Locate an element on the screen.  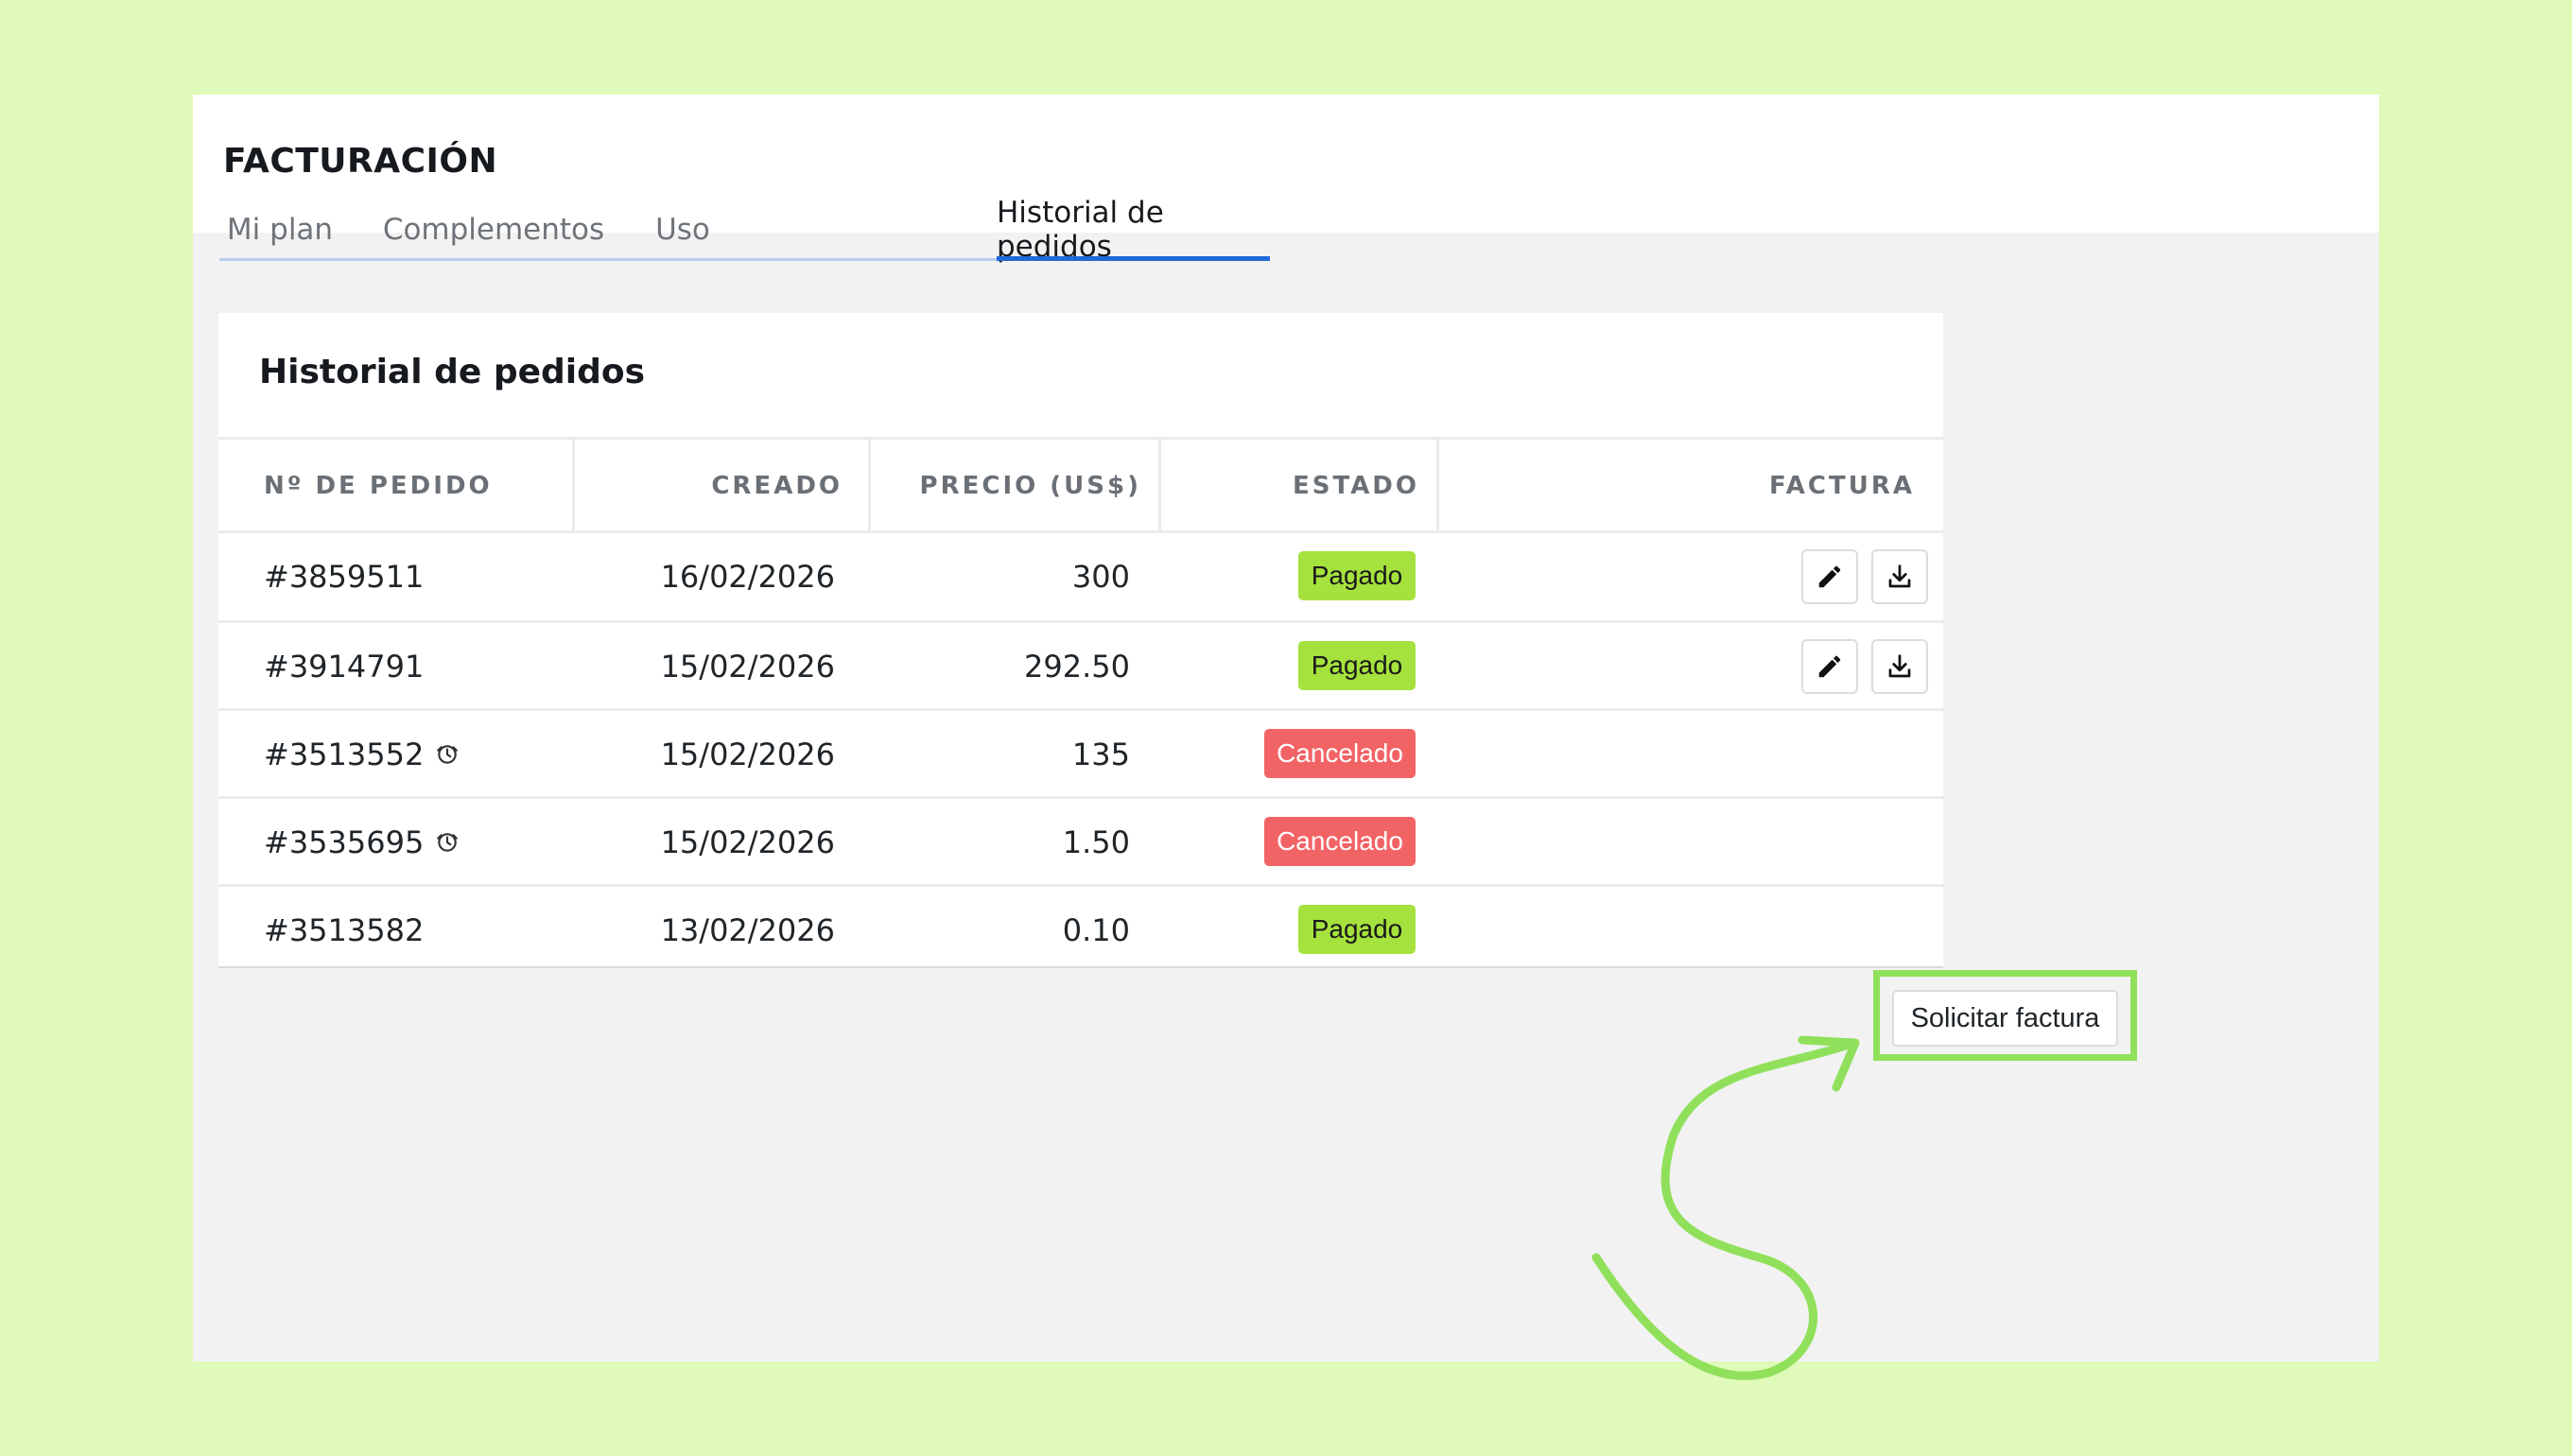
order-id-cell: #3513552 is located at coordinates (362, 754).